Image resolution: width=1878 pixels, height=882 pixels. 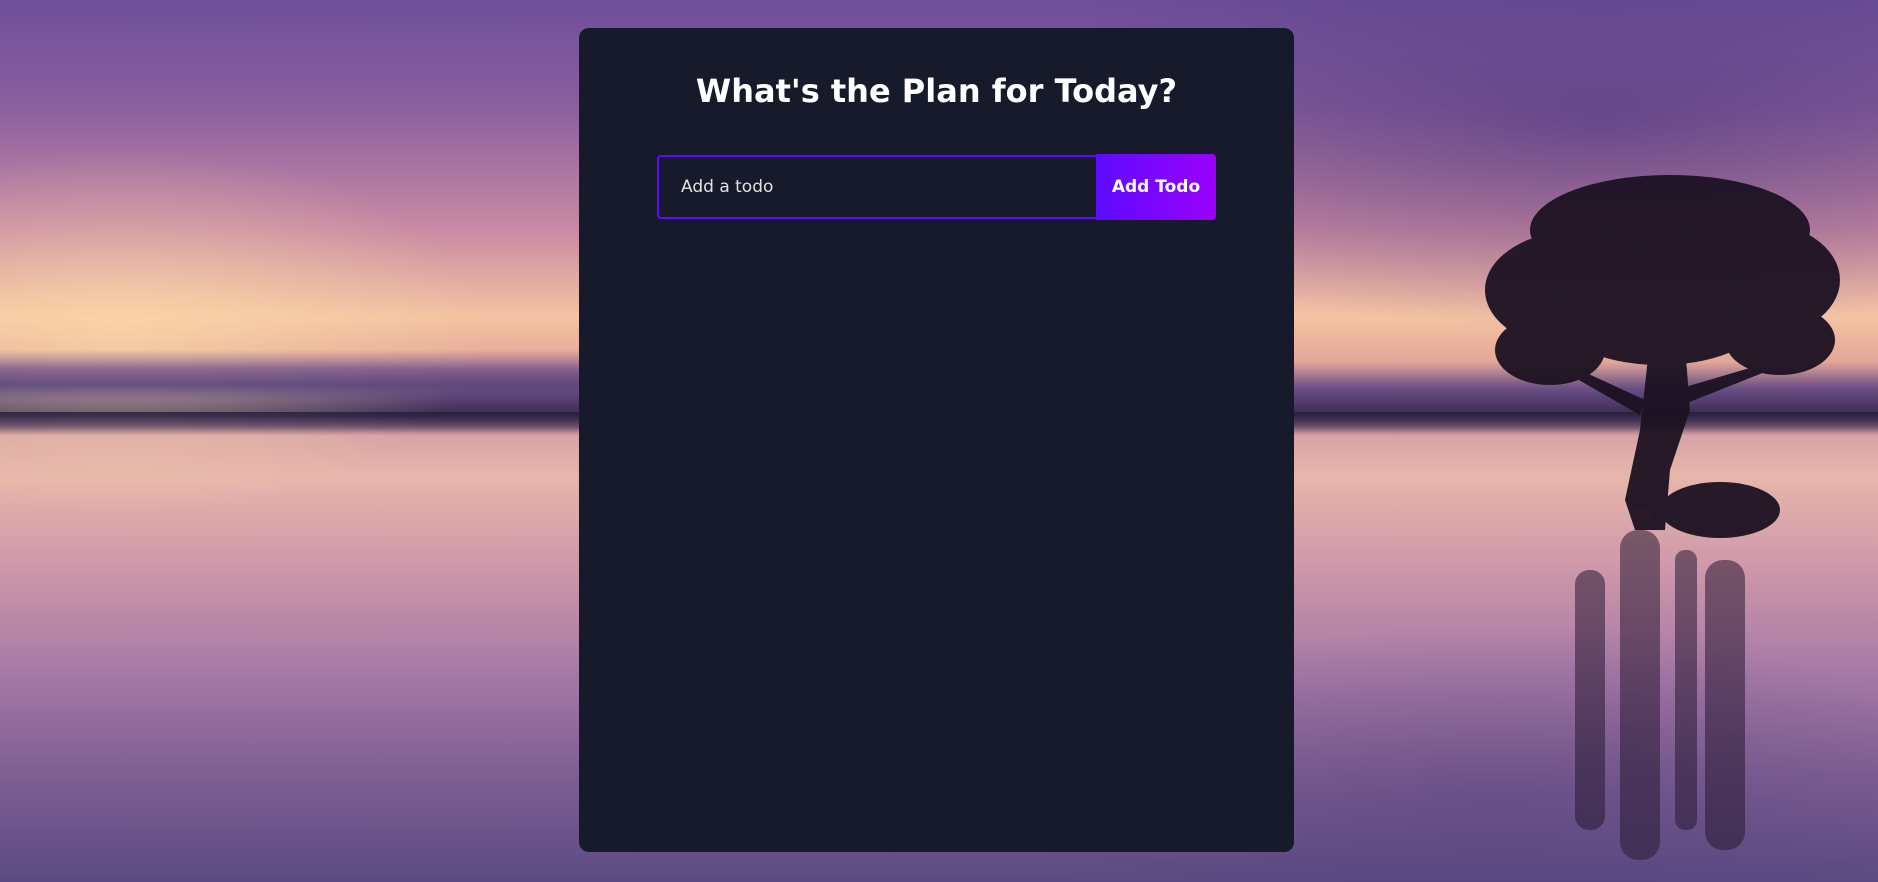 I want to click on tree-silhouette, so click(x=1662, y=517).